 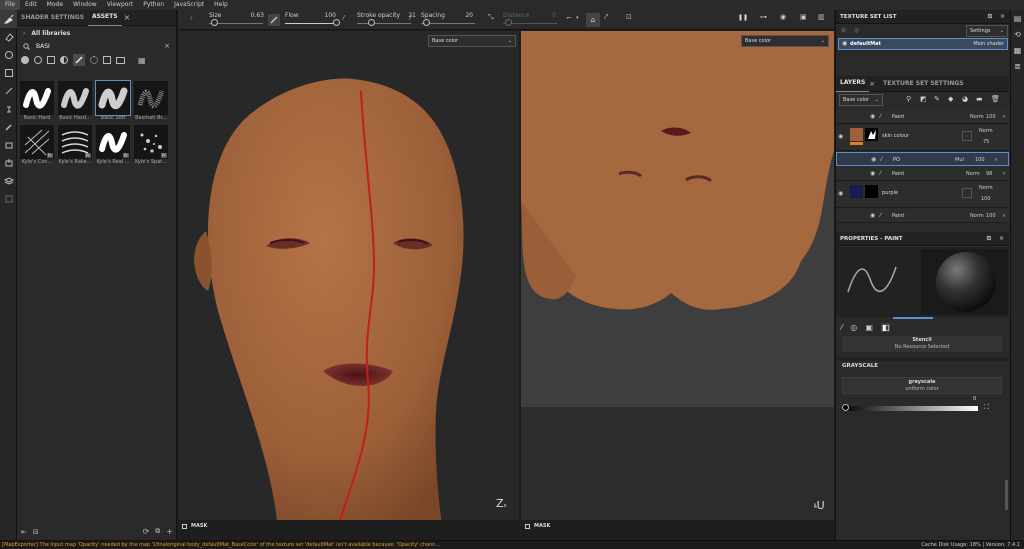 What do you see at coordinates (869, 327) in the screenshot?
I see `stencil-icon: ▣` at bounding box center [869, 327].